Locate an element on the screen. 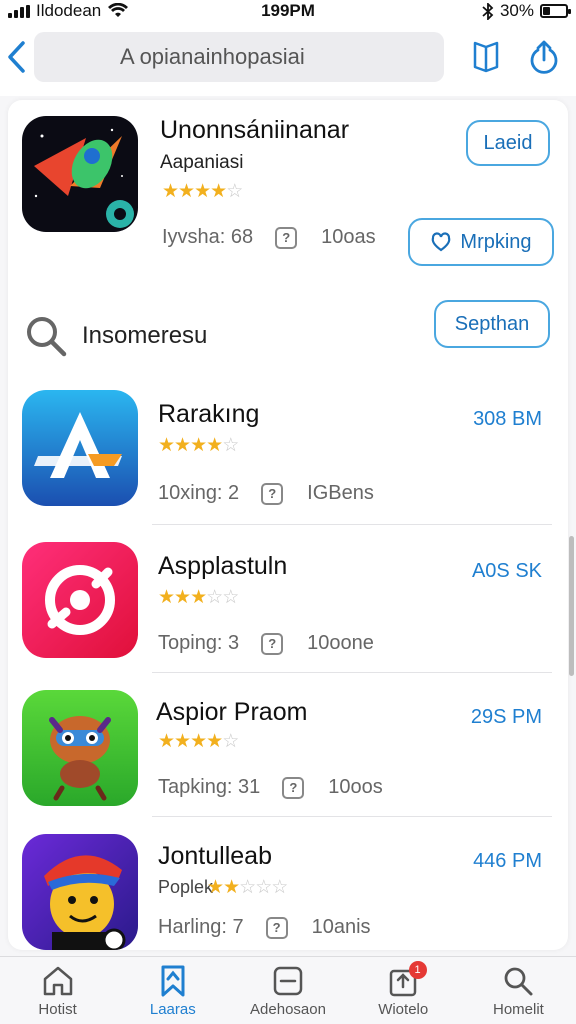  tab-label-updates: Wiotelo is located at coordinates (403, 1009).